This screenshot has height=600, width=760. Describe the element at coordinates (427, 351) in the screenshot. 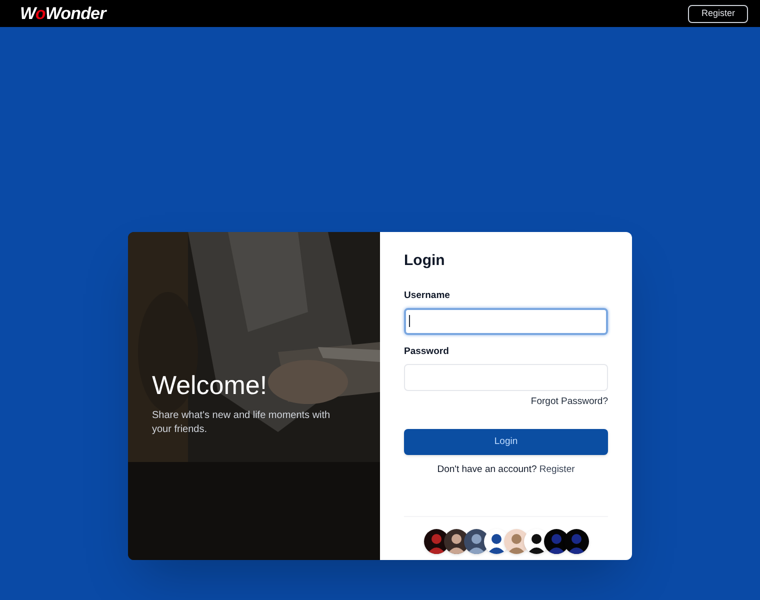

I see `field-label: Password` at that location.